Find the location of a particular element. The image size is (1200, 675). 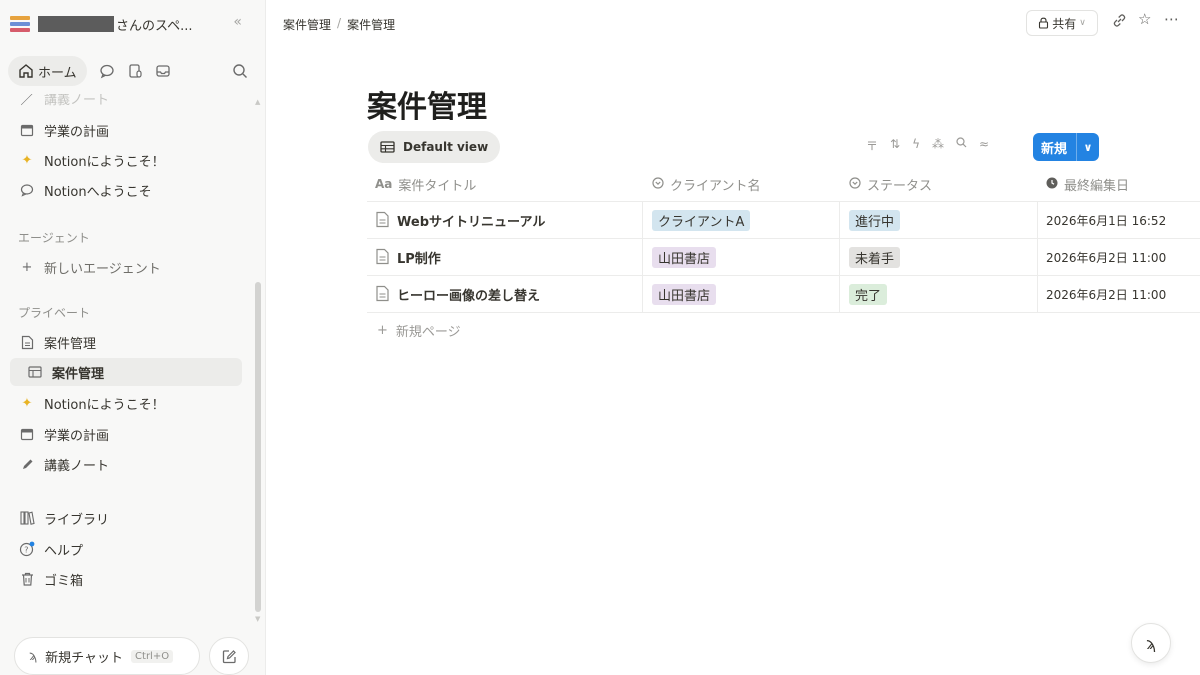

status-cell: 完了 is located at coordinates (939, 294).